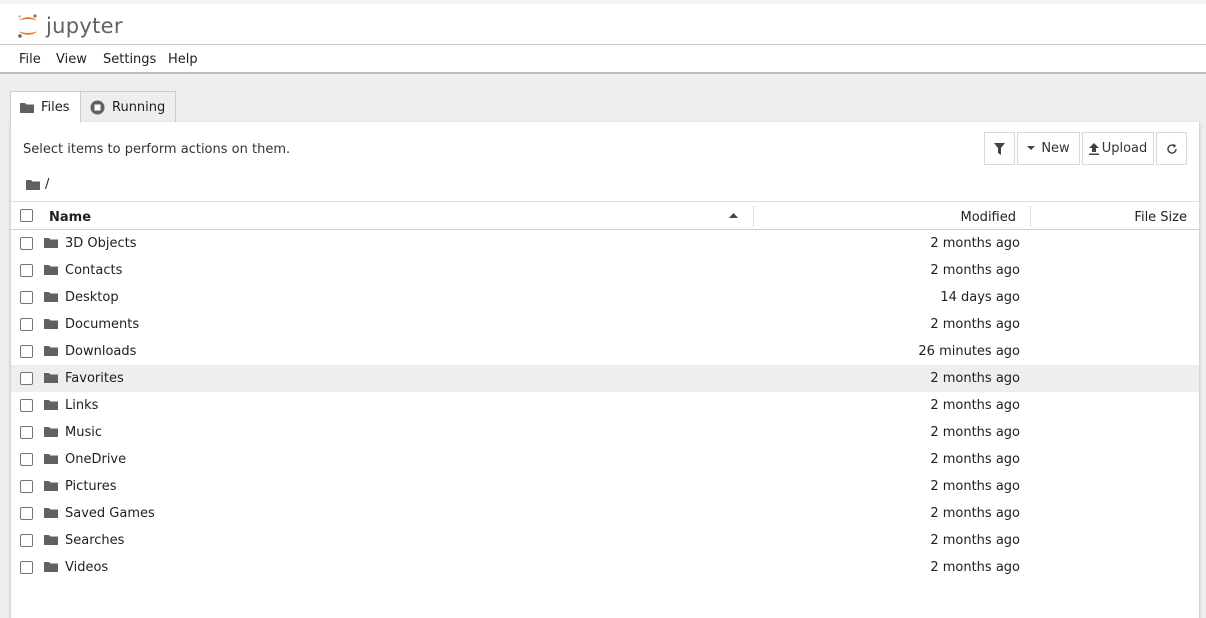 Image resolution: width=1206 pixels, height=618 pixels. Describe the element at coordinates (1031, 148) in the screenshot. I see `caret-down-icon` at that location.